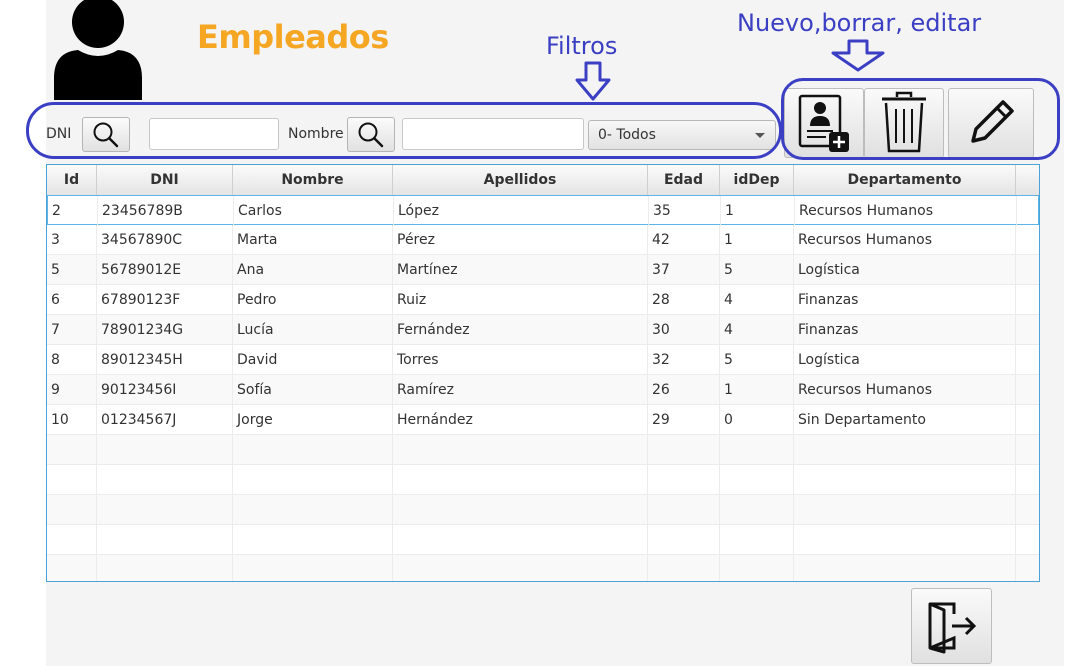 This screenshot has height=666, width=1070. I want to click on cell-id: 5, so click(72, 270).